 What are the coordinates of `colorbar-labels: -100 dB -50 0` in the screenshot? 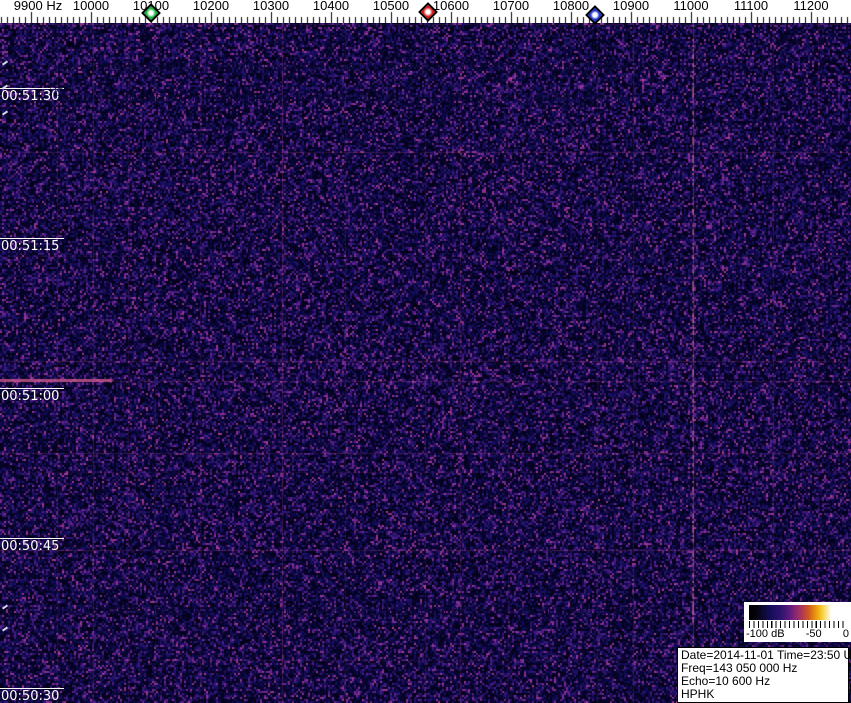 It's located at (797, 634).